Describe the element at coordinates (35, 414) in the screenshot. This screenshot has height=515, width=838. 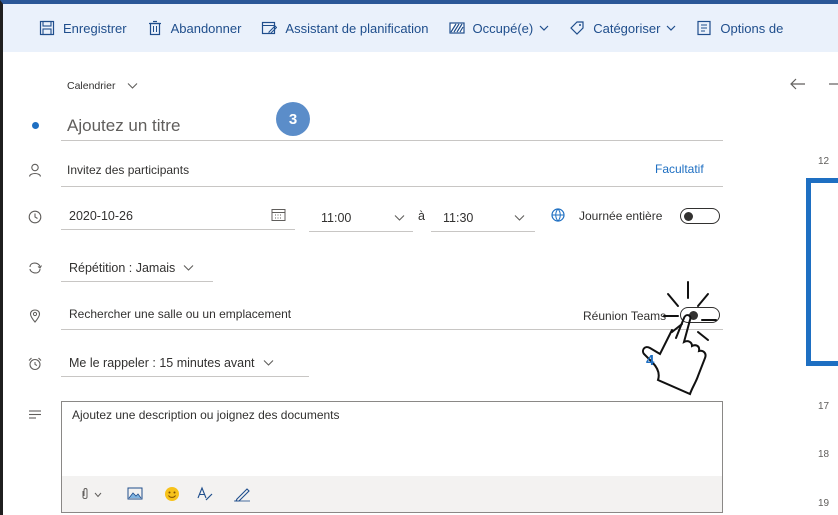
I see `text-lines-icon` at that location.